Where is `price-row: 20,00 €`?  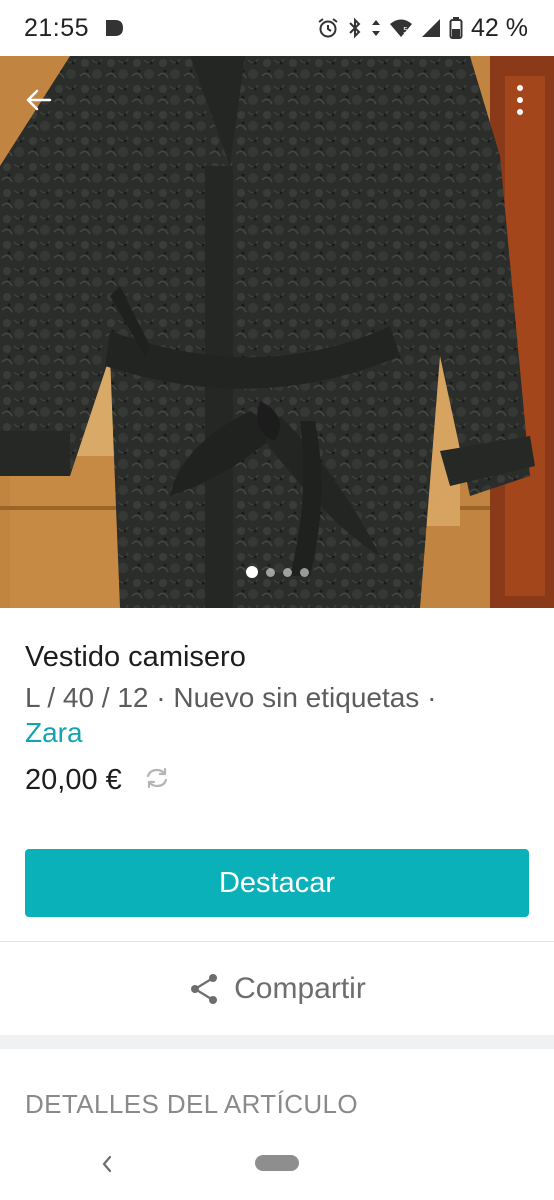
price-row: 20,00 € is located at coordinates (277, 780).